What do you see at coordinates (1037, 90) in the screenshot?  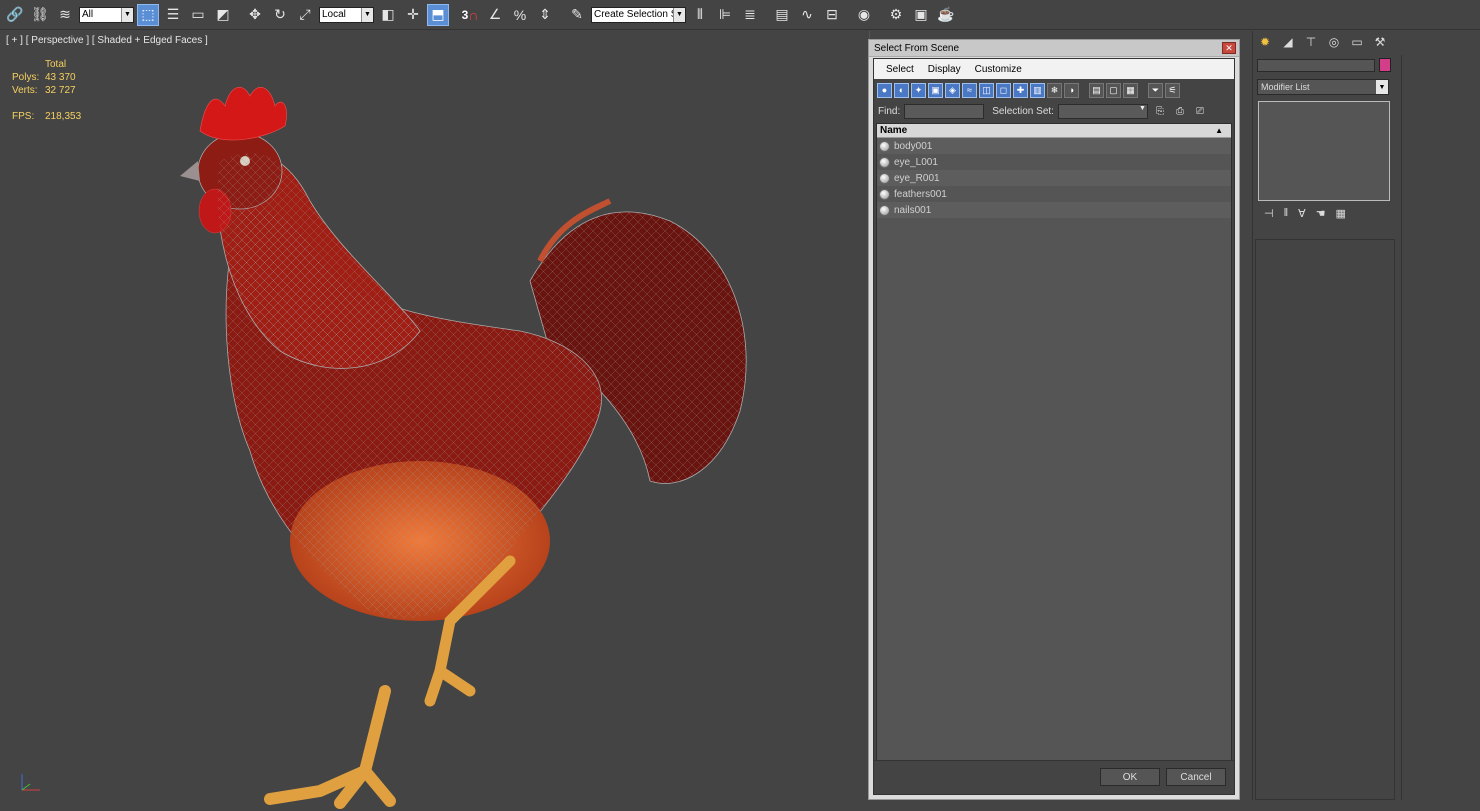 I see `display-containers-icon: ▥` at bounding box center [1037, 90].